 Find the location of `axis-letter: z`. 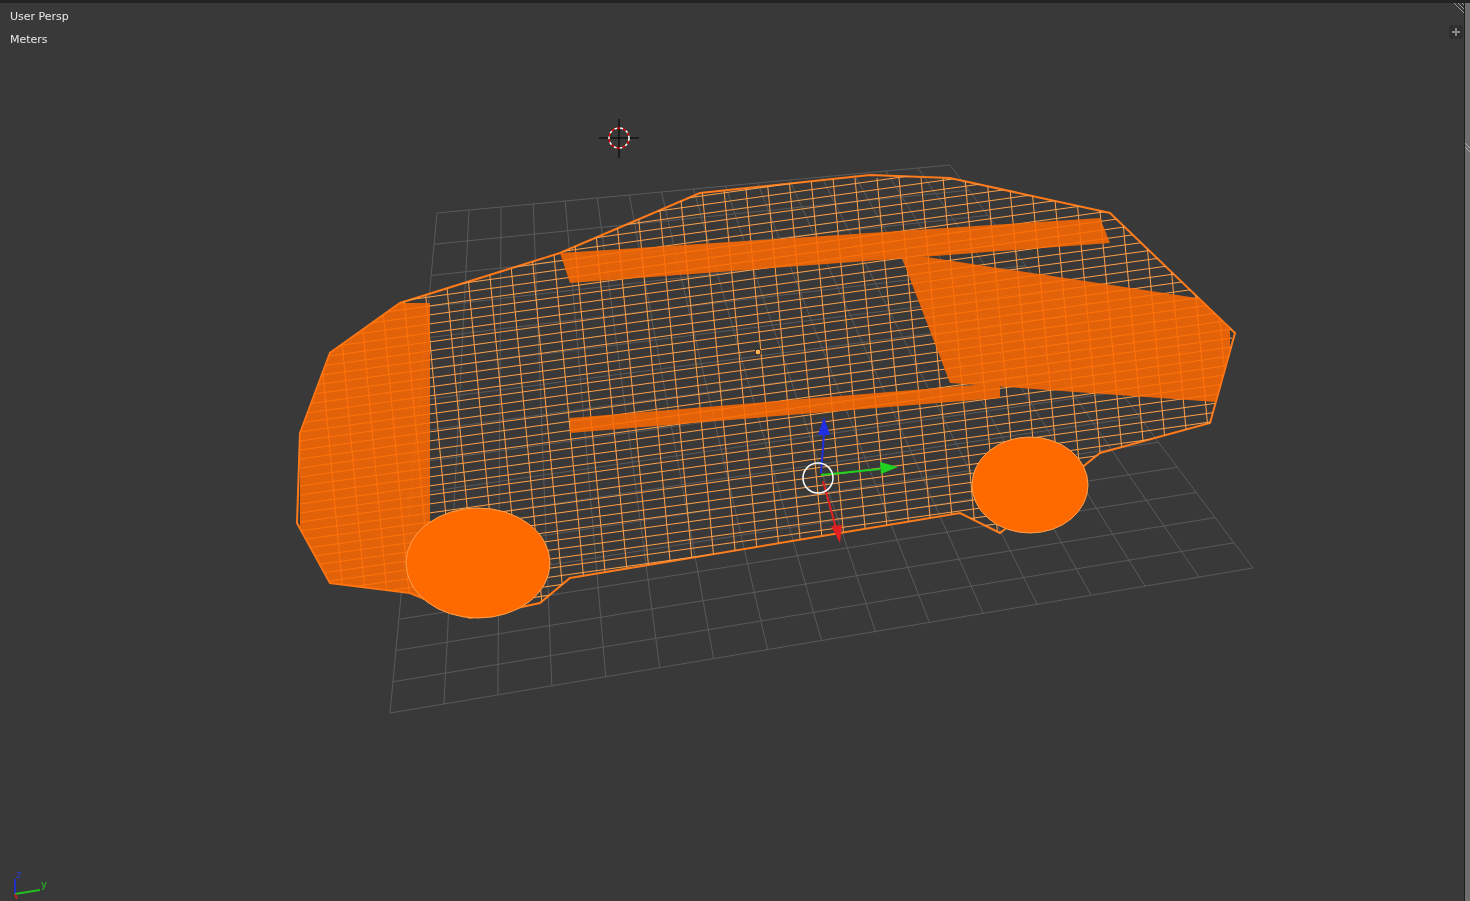

axis-letter: z is located at coordinates (19, 874).